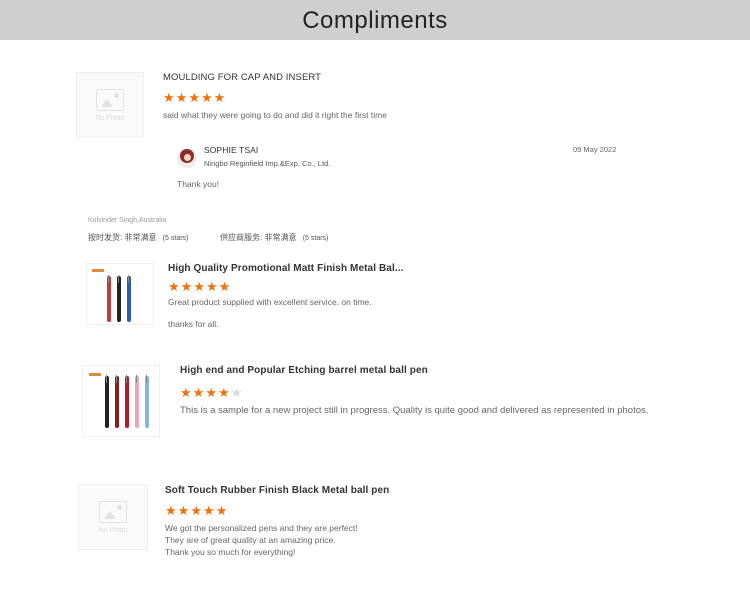 The width and height of the screenshot is (750, 600). What do you see at coordinates (187, 158) in the screenshot?
I see `supplier-avatar` at bounding box center [187, 158].